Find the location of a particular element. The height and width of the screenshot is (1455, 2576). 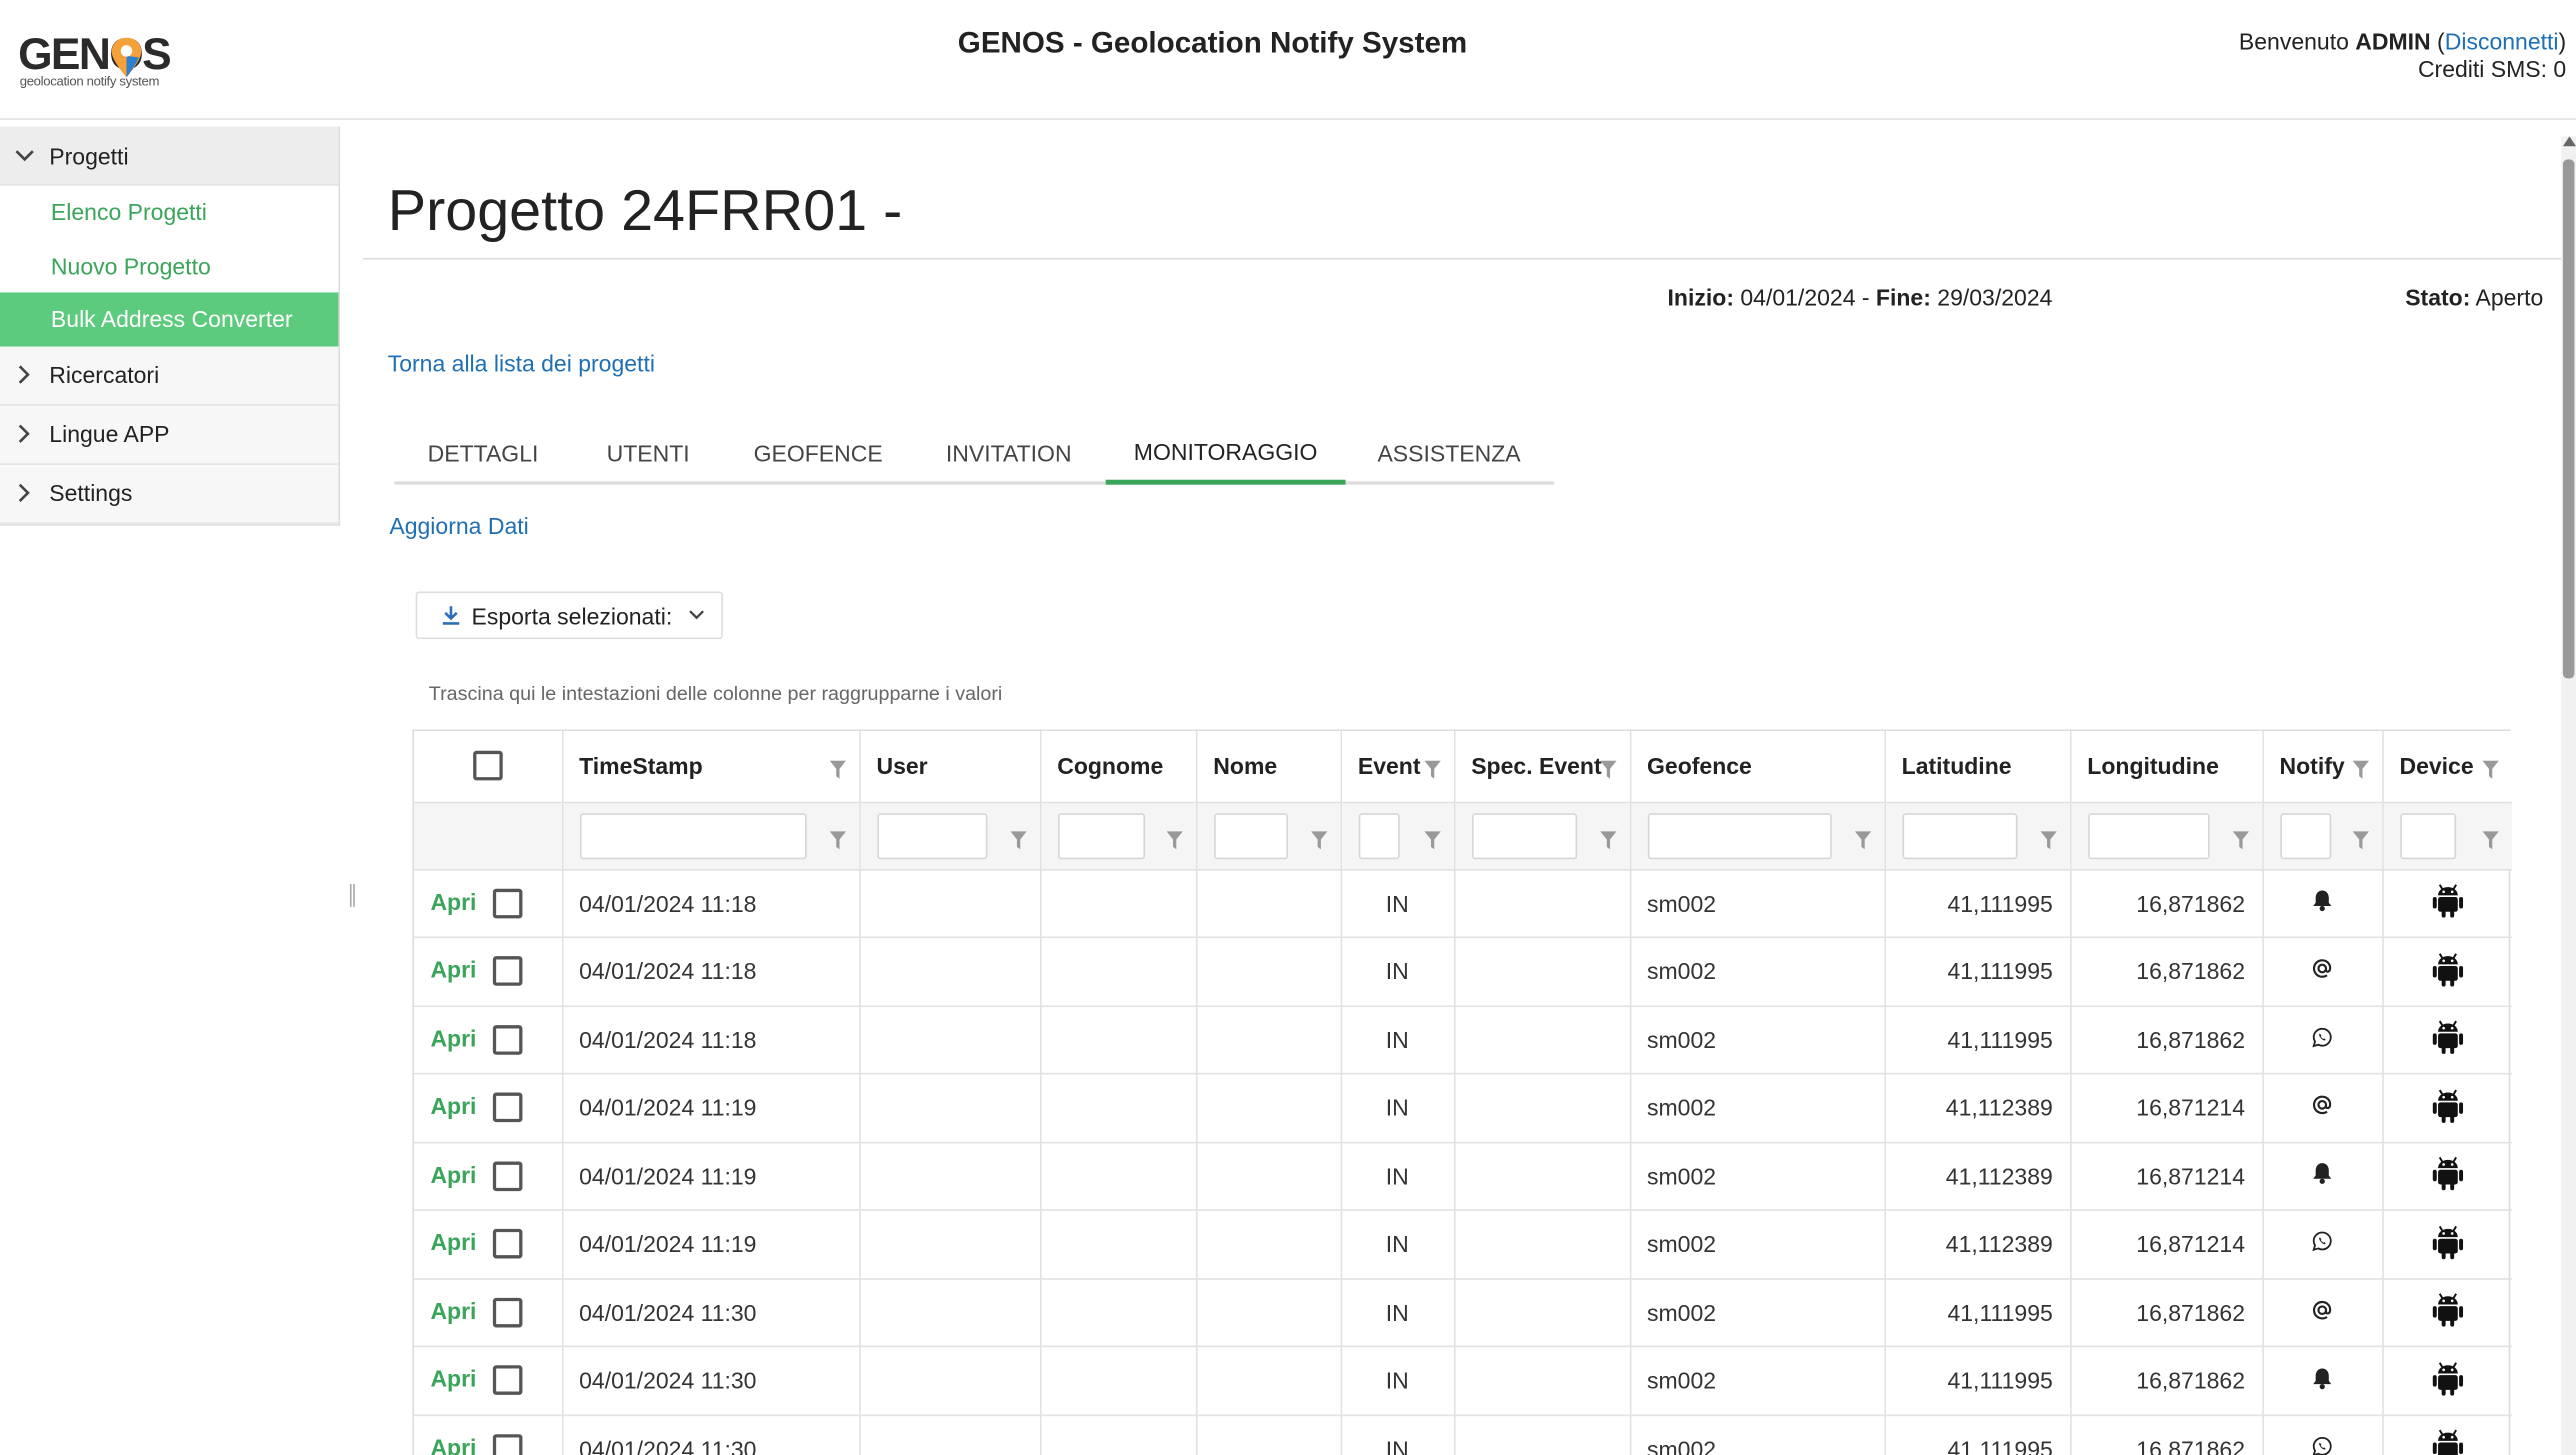

tab-utenti: UTENTI is located at coordinates (648, 453).